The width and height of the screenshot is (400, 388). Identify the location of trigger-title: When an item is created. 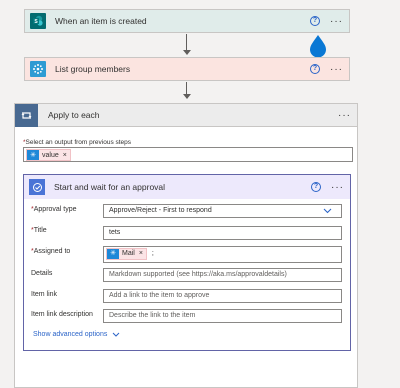
(101, 21).